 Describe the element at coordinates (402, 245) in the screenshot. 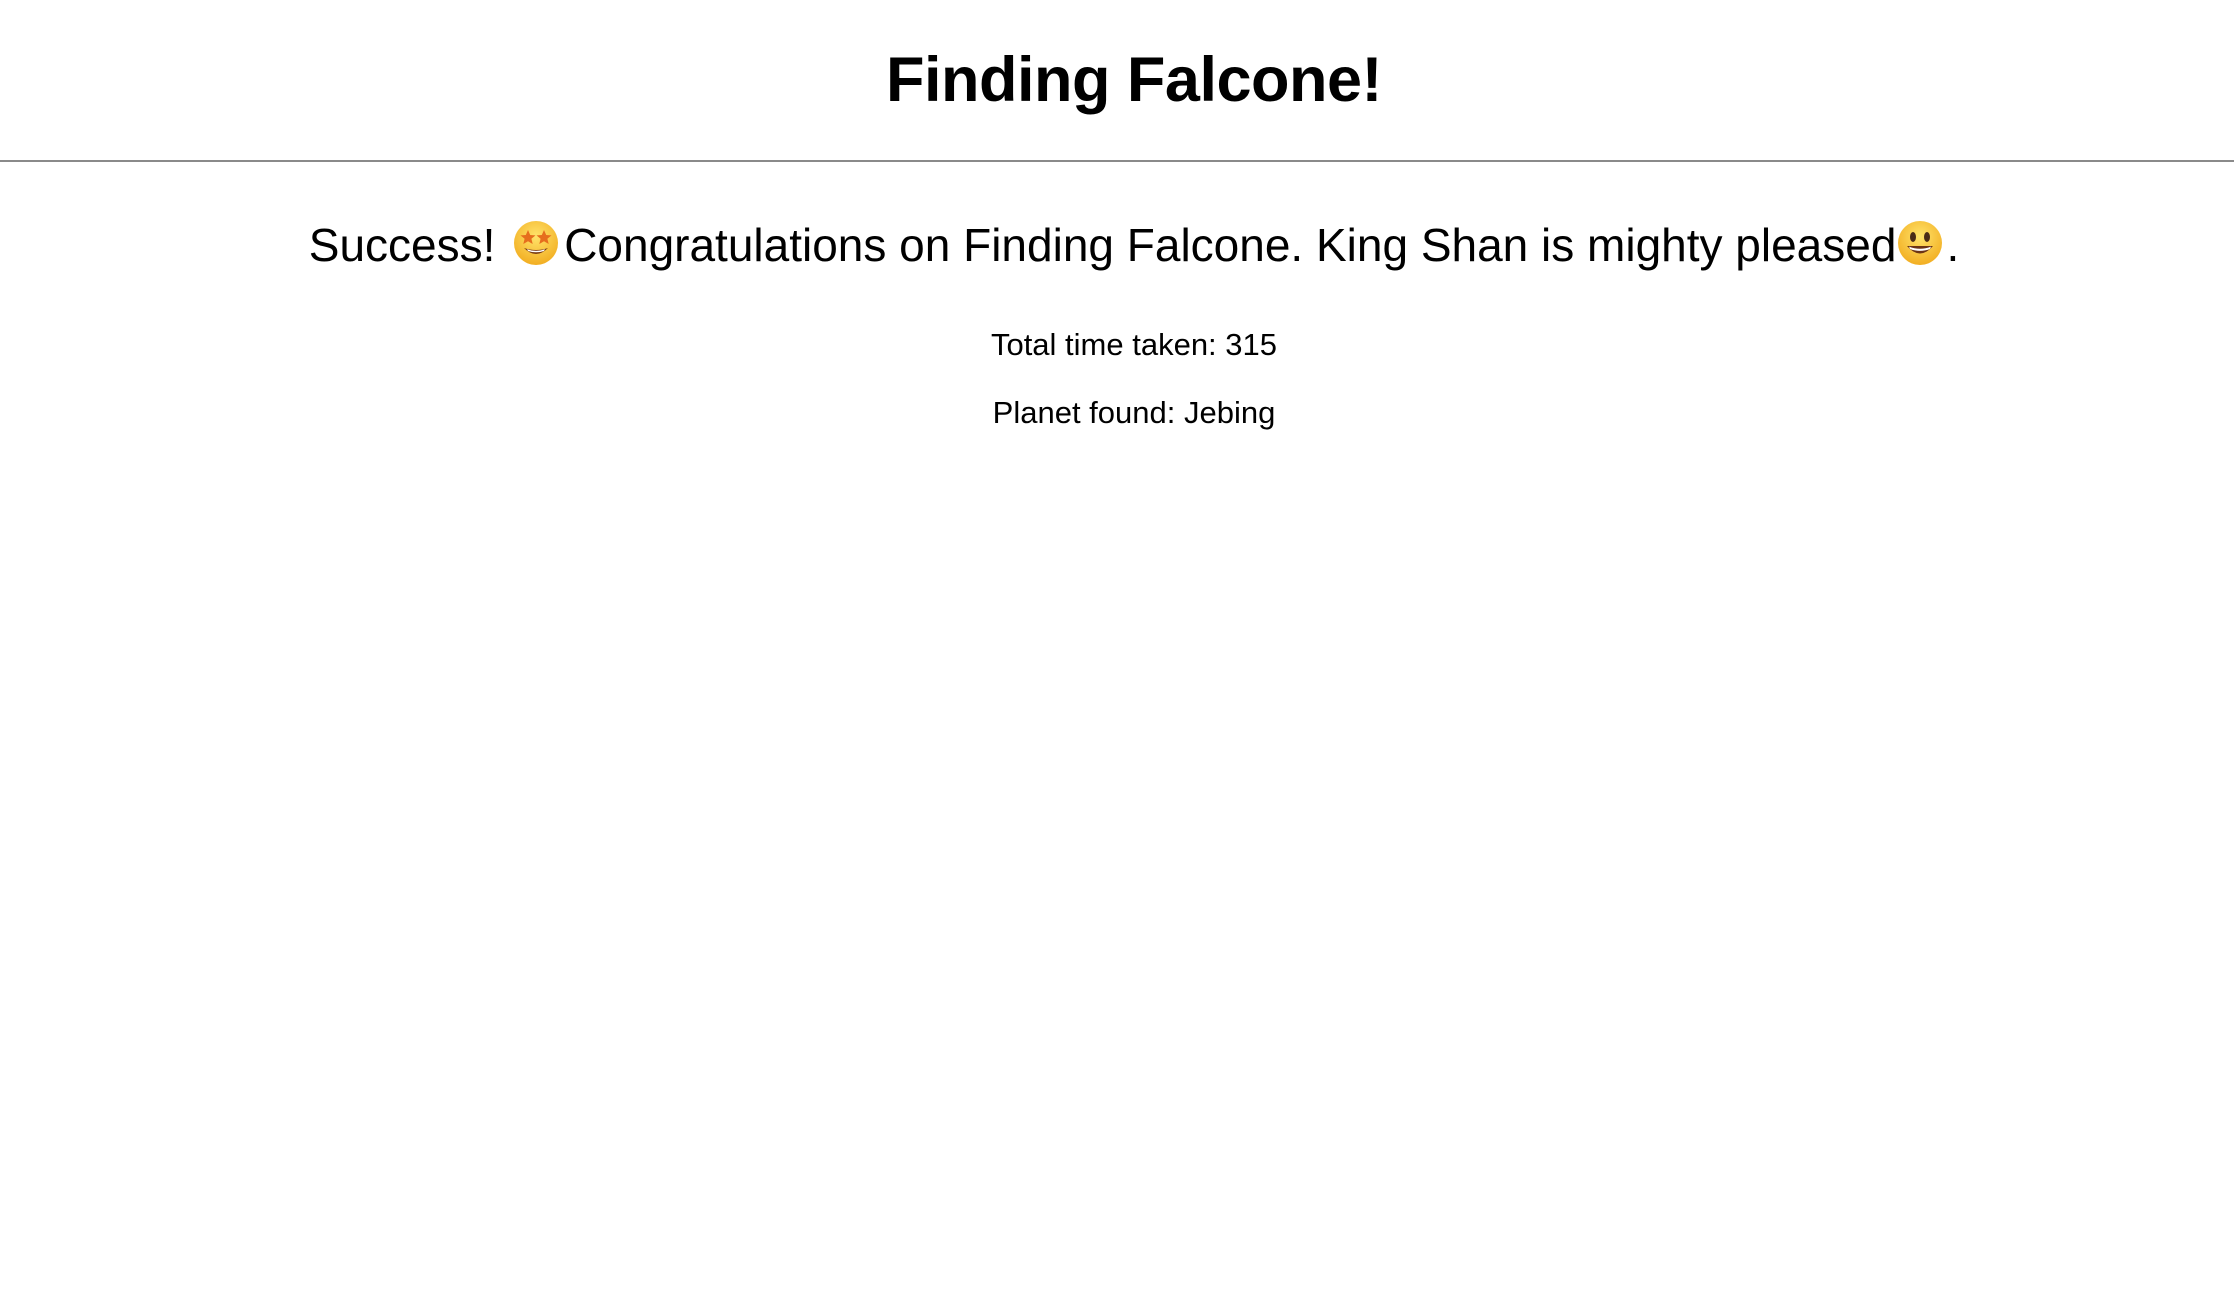

I see `success-prefix: Success!` at that location.